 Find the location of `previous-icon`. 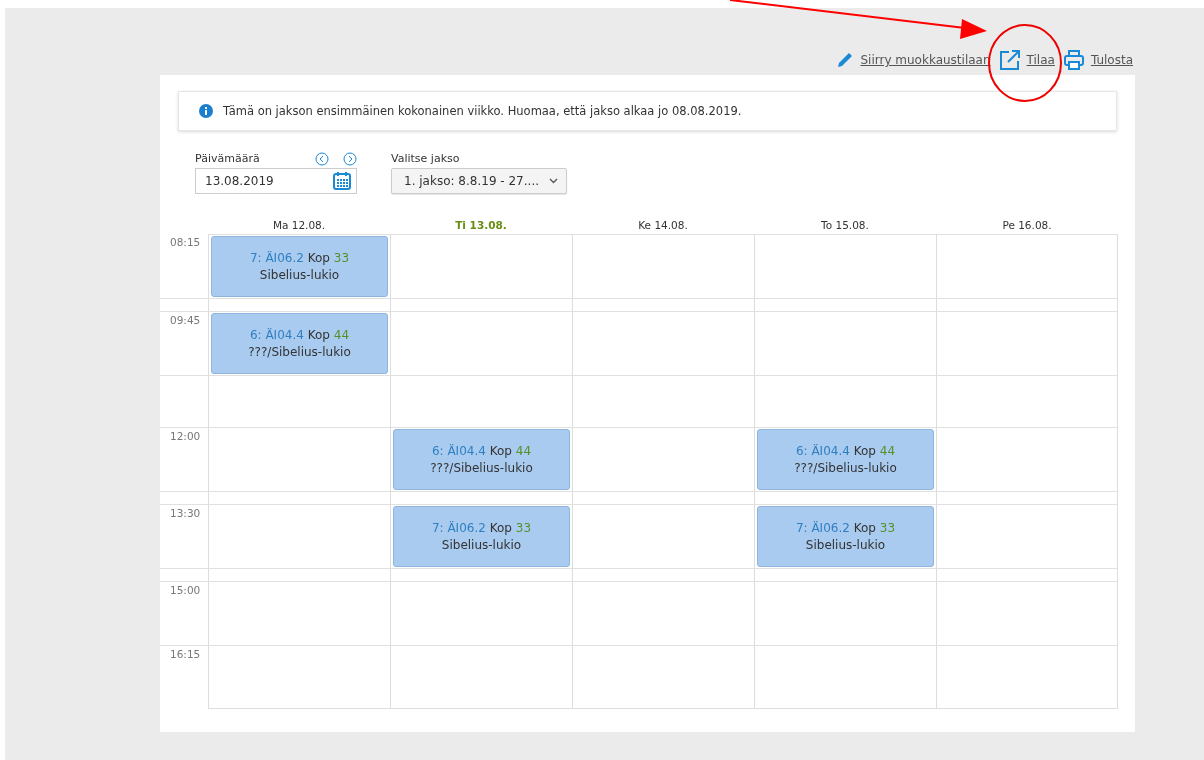

previous-icon is located at coordinates (322, 159).